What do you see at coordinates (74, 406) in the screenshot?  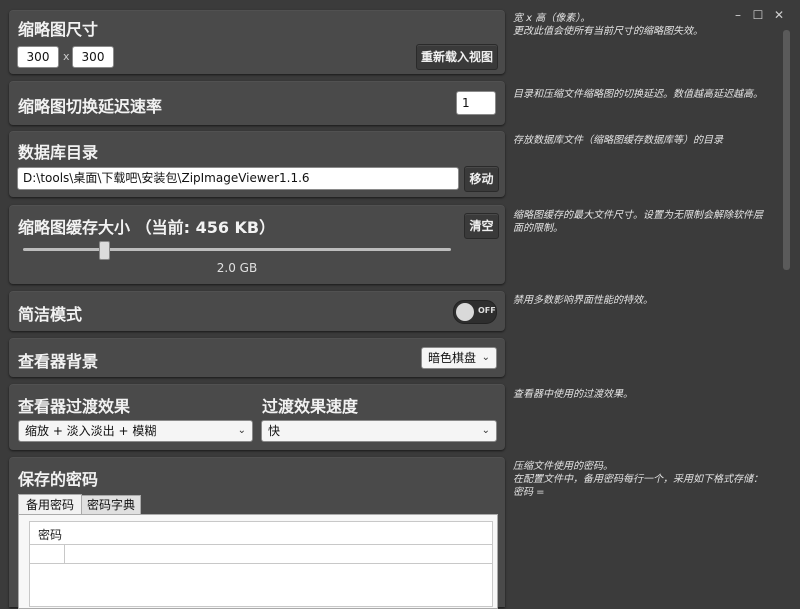 I see `transition-title: 查看器过渡效果` at bounding box center [74, 406].